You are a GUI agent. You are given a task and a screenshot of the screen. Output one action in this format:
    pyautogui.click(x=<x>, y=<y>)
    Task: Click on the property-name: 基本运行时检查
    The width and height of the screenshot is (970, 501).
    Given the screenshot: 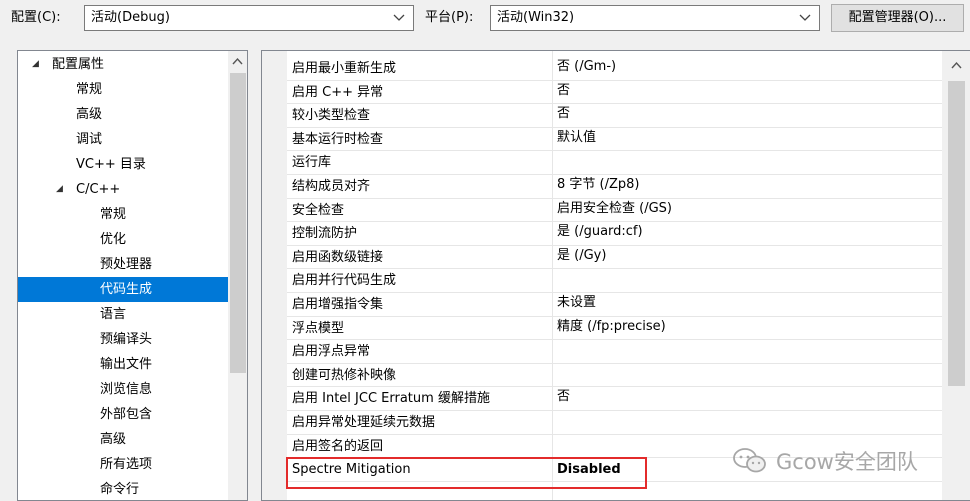 What is the action you would take?
    pyautogui.click(x=338, y=139)
    